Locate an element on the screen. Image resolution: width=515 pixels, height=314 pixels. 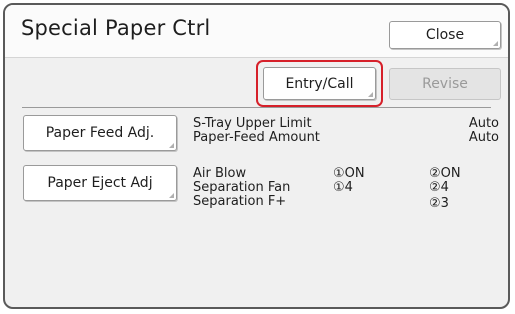
air-blow-label: Air Blow is located at coordinates (220, 173).